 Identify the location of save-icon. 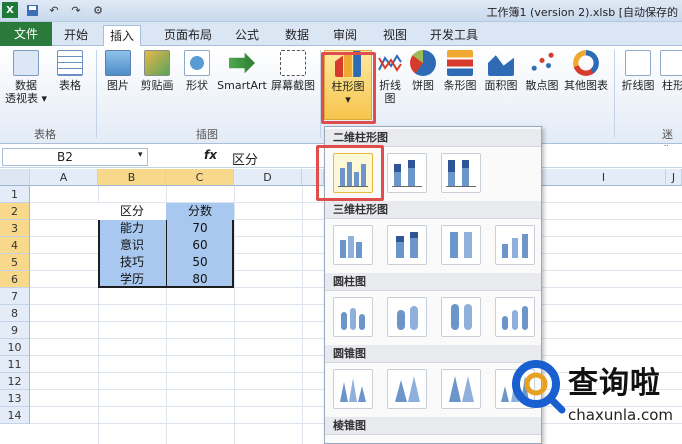
(32, 10).